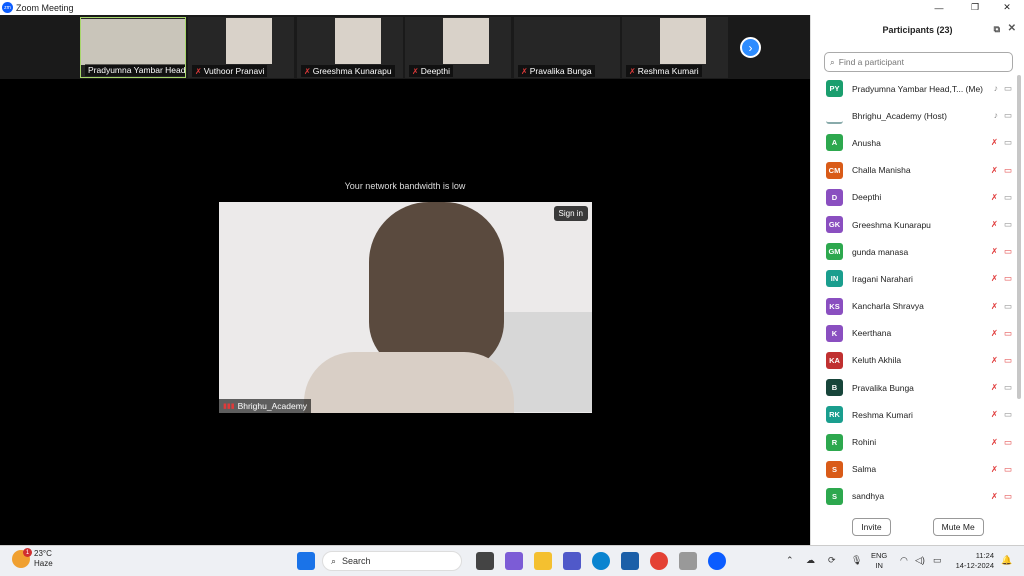  What do you see at coordinates (868, 496) in the screenshot?
I see `participant-name: sandhya` at bounding box center [868, 496].